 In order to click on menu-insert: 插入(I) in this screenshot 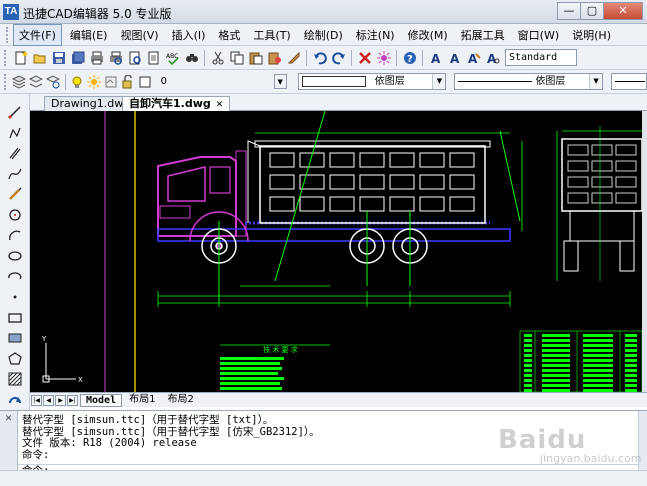, I will do `click(189, 35)`.